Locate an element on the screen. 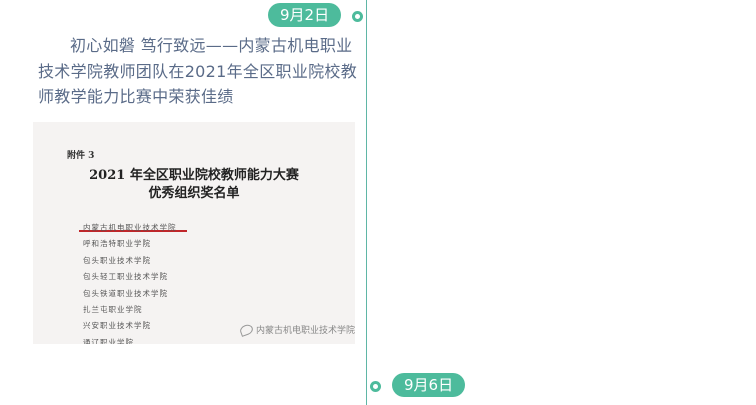 This screenshot has height=405, width=756. list-item: 包头轻工职业技术学院 is located at coordinates (125, 277).